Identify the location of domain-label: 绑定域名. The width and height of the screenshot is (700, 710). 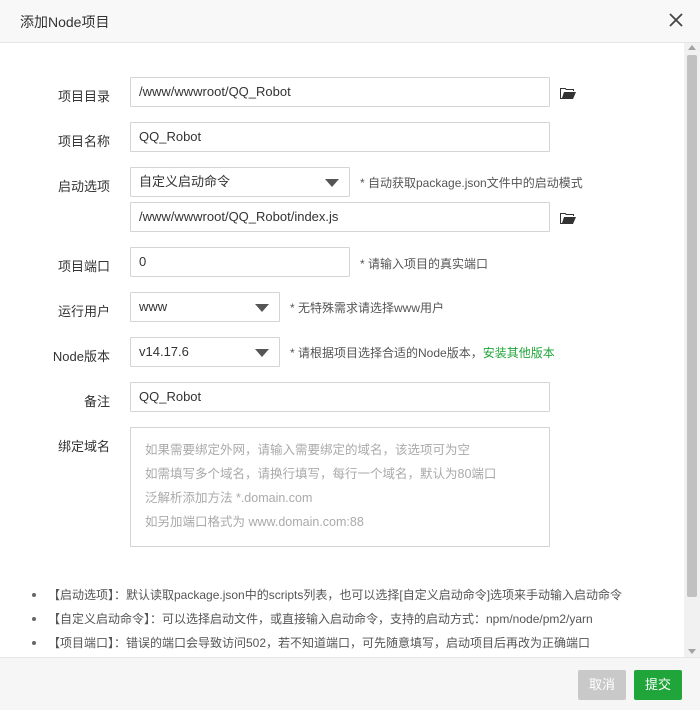
(83, 446).